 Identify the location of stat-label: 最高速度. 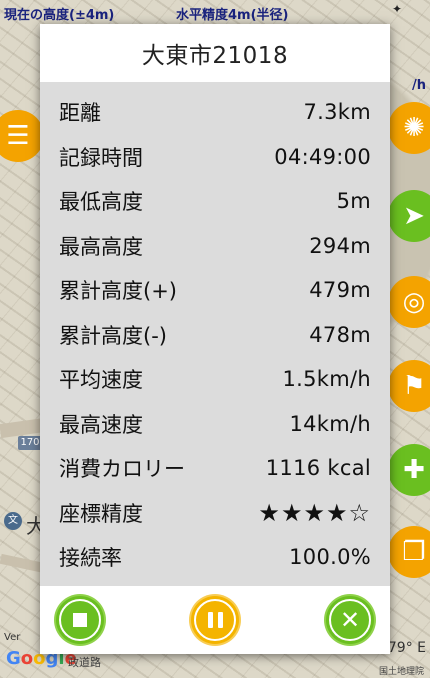
(101, 424).